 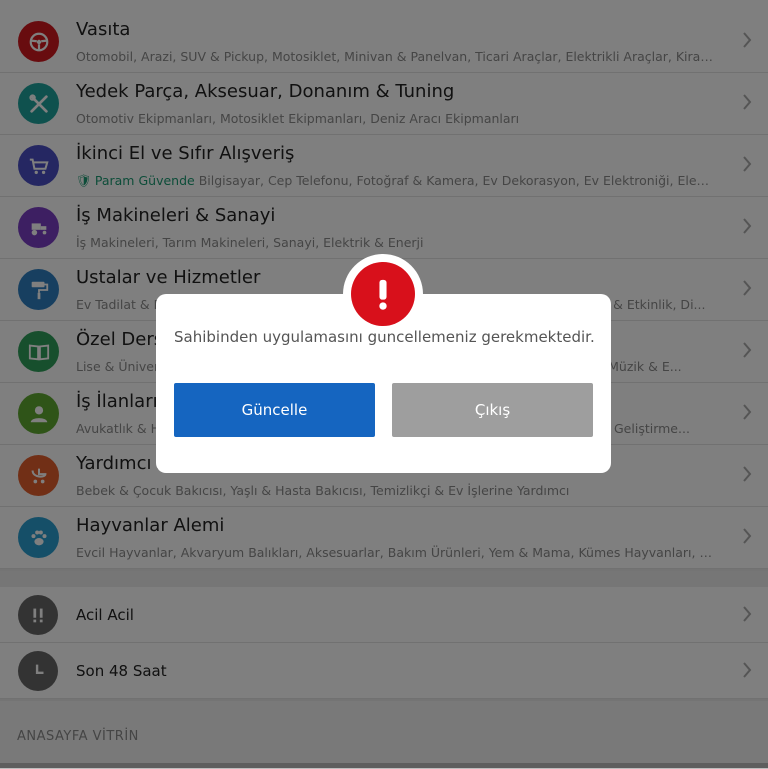 I want to click on exit-button: Çıkış, so click(x=492, y=410).